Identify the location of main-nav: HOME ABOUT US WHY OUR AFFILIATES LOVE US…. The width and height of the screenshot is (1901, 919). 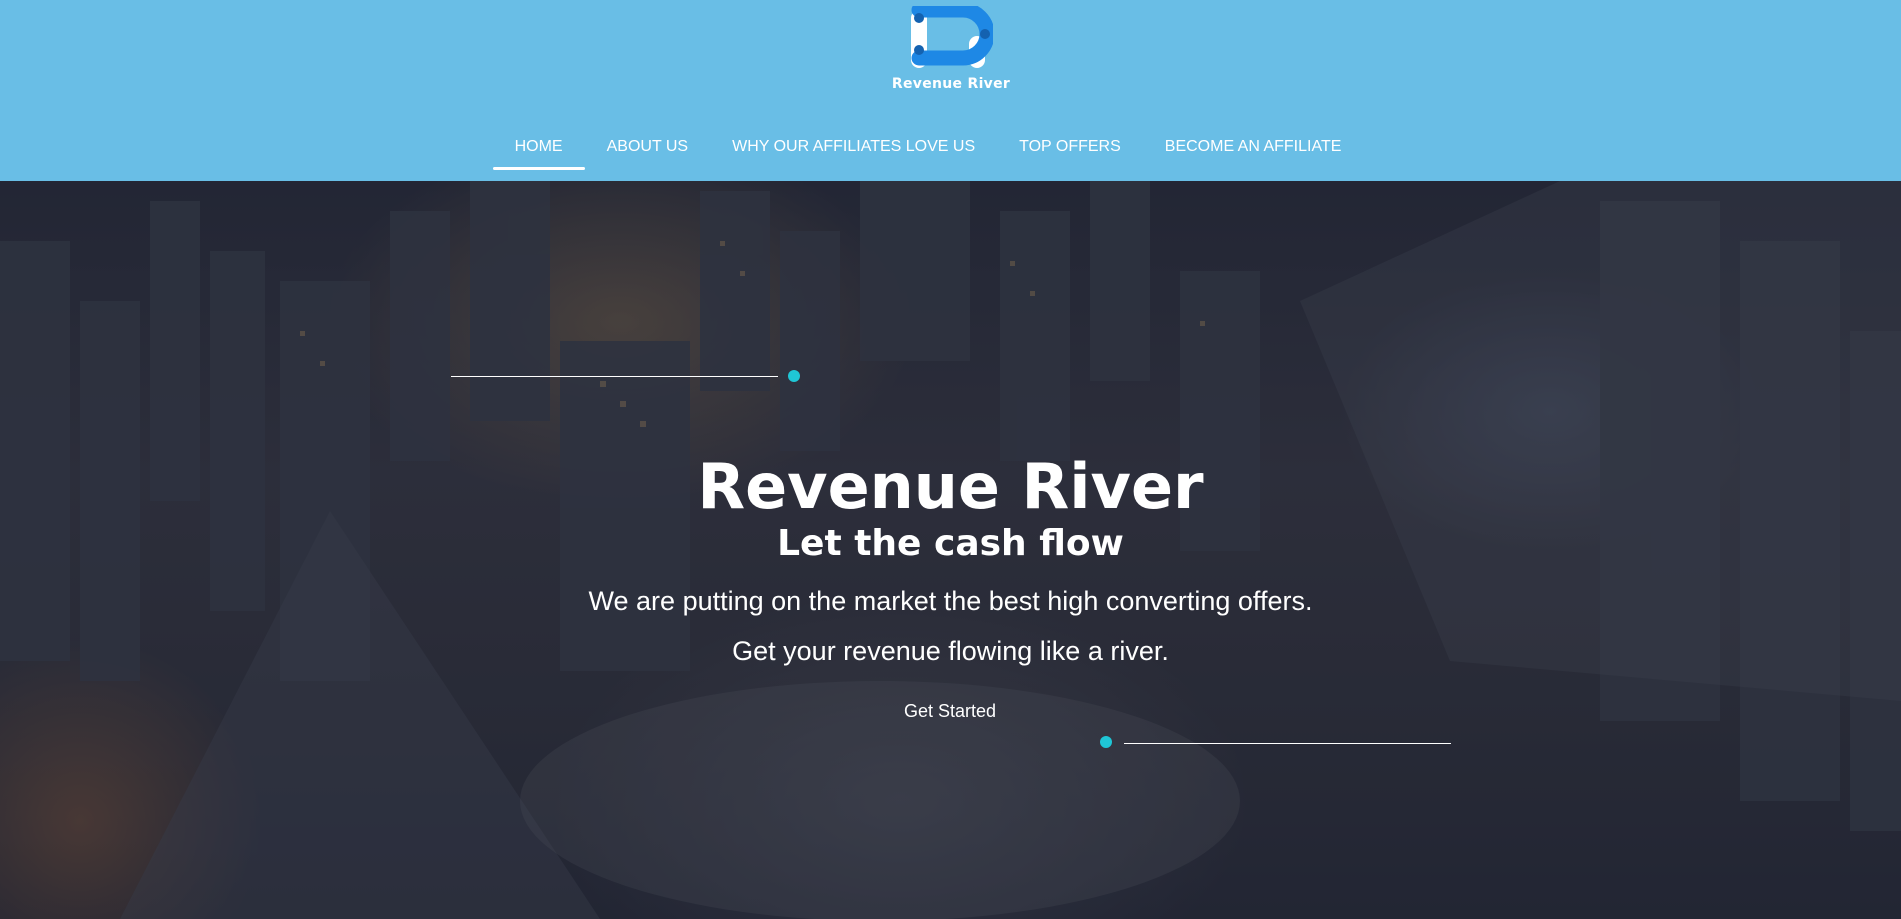
(950, 152).